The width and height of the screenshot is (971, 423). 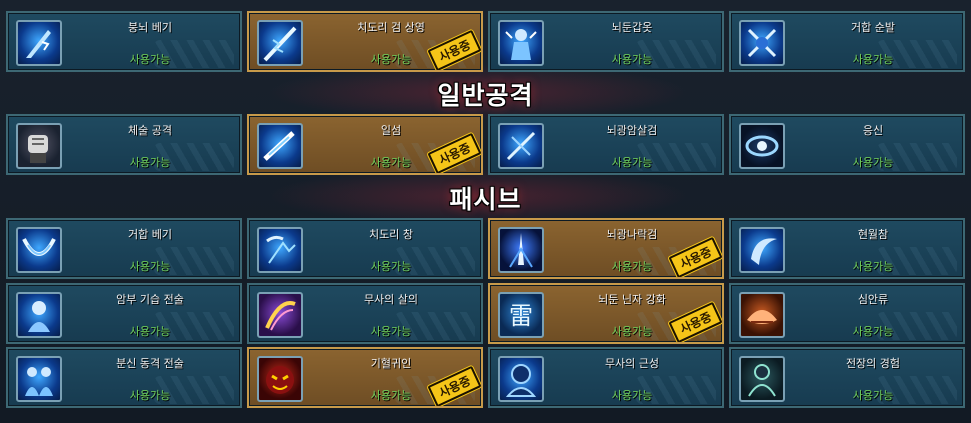 I want to click on skill-slot: 분신 동격 전술사용가능, so click(x=124, y=377).